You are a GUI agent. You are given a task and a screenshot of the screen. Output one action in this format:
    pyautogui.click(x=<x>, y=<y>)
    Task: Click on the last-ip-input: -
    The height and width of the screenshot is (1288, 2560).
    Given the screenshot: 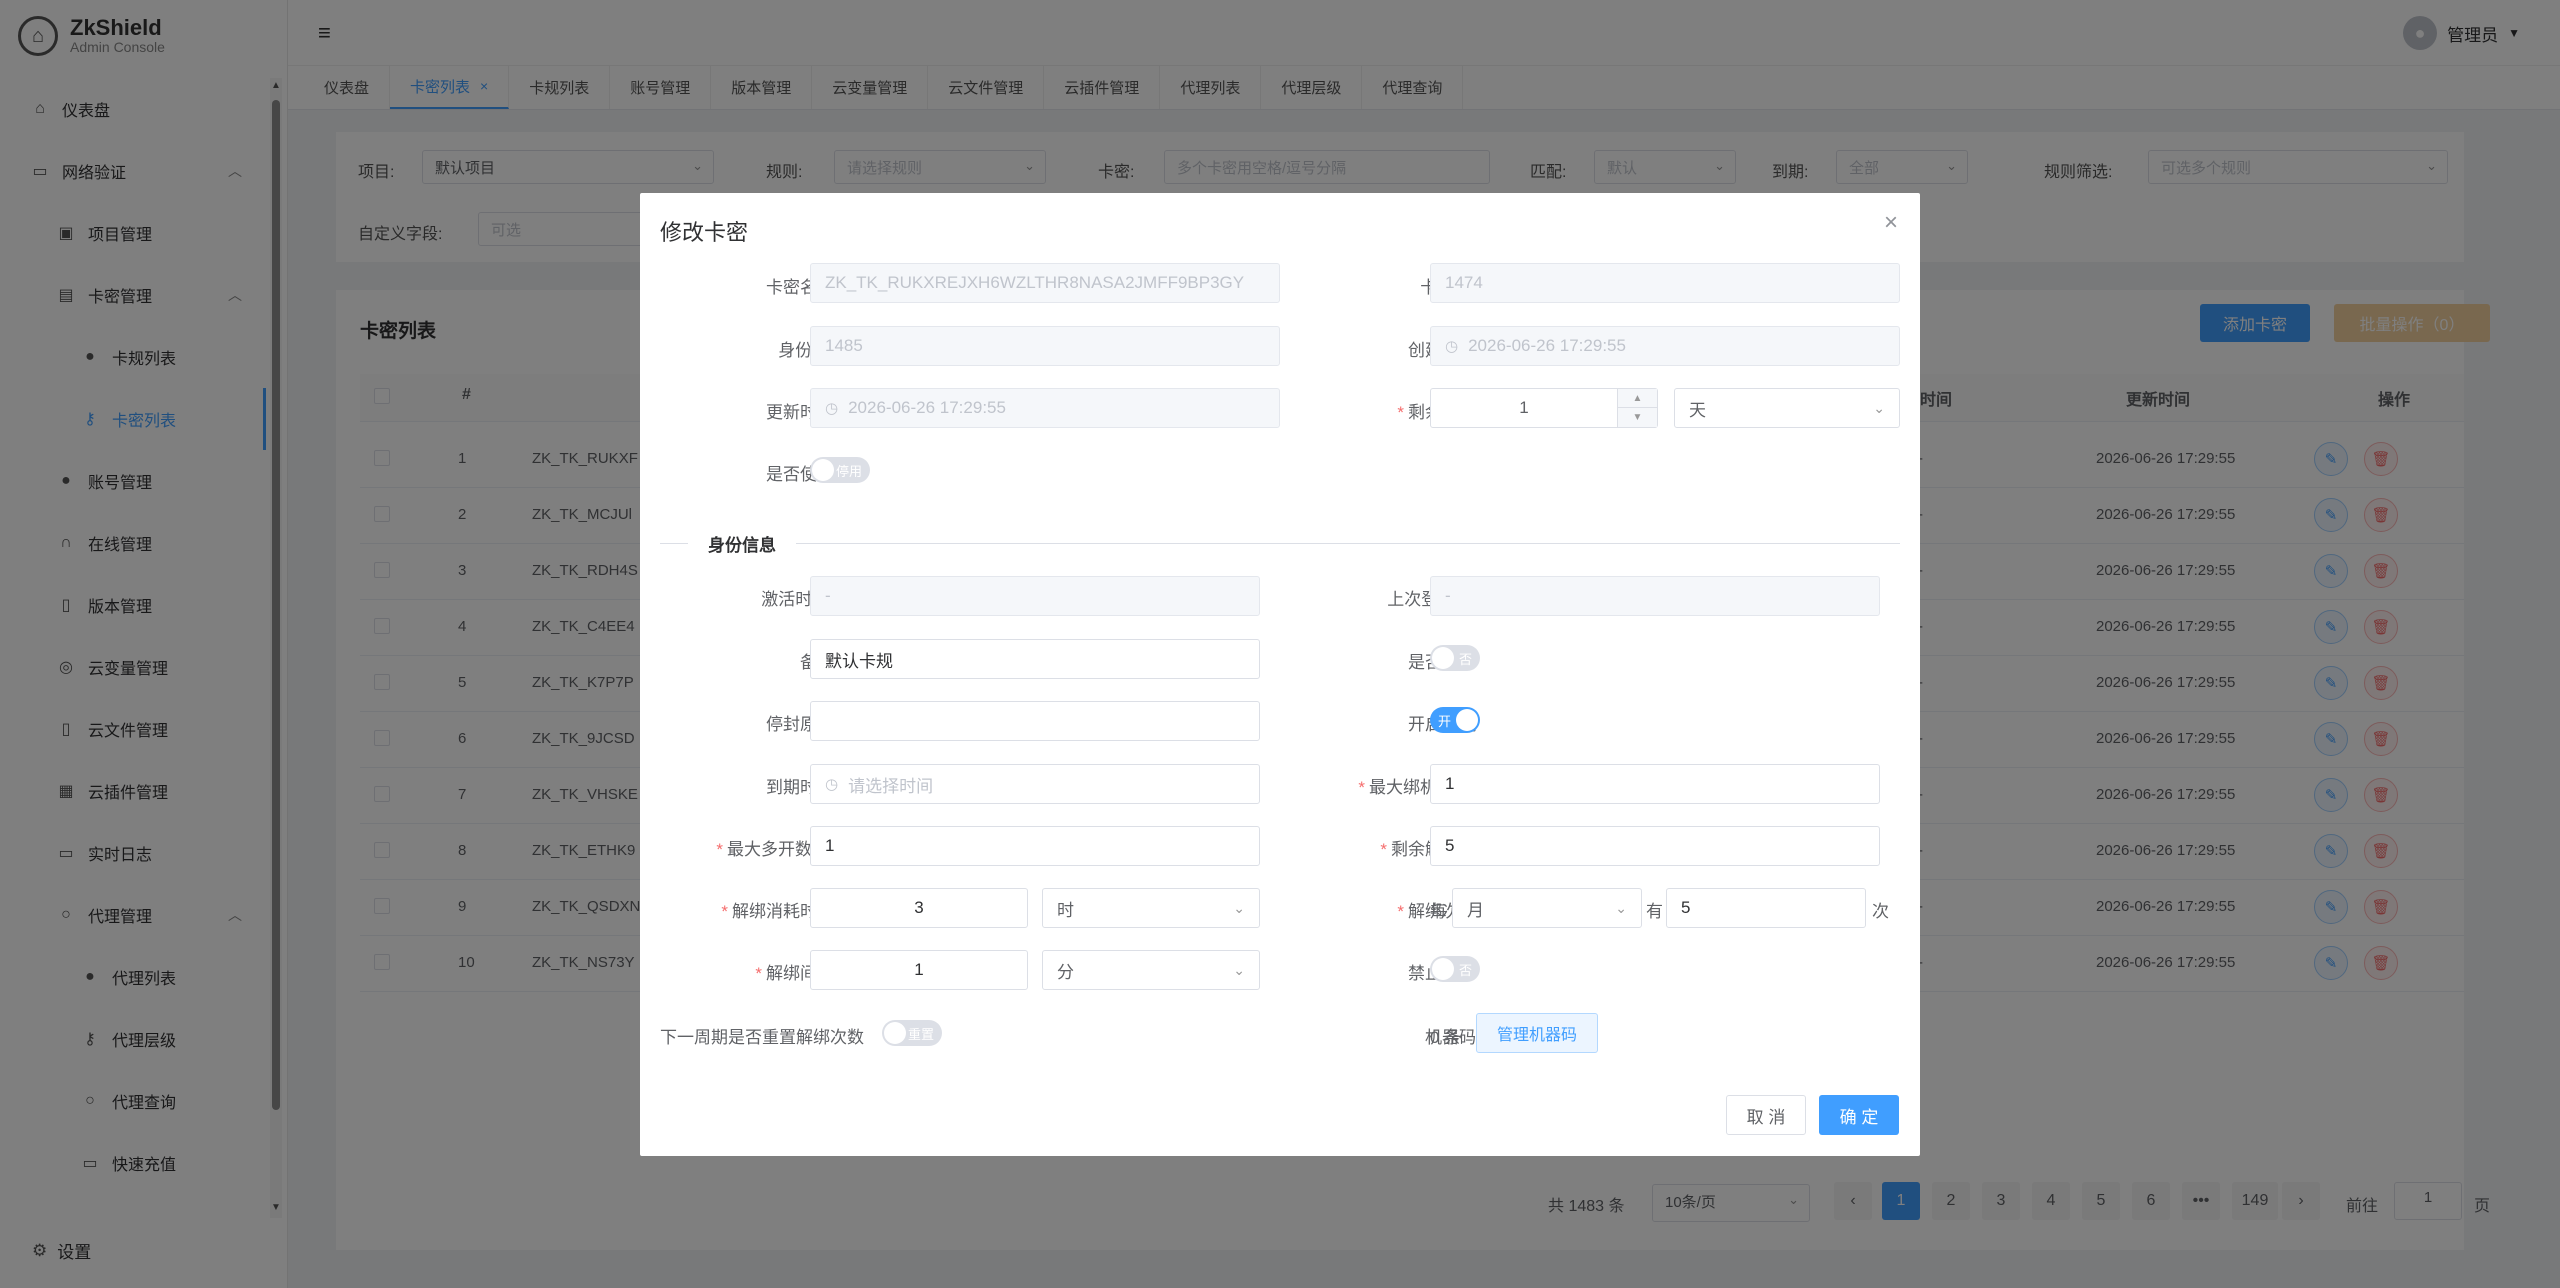 What is the action you would take?
    pyautogui.click(x=1655, y=596)
    